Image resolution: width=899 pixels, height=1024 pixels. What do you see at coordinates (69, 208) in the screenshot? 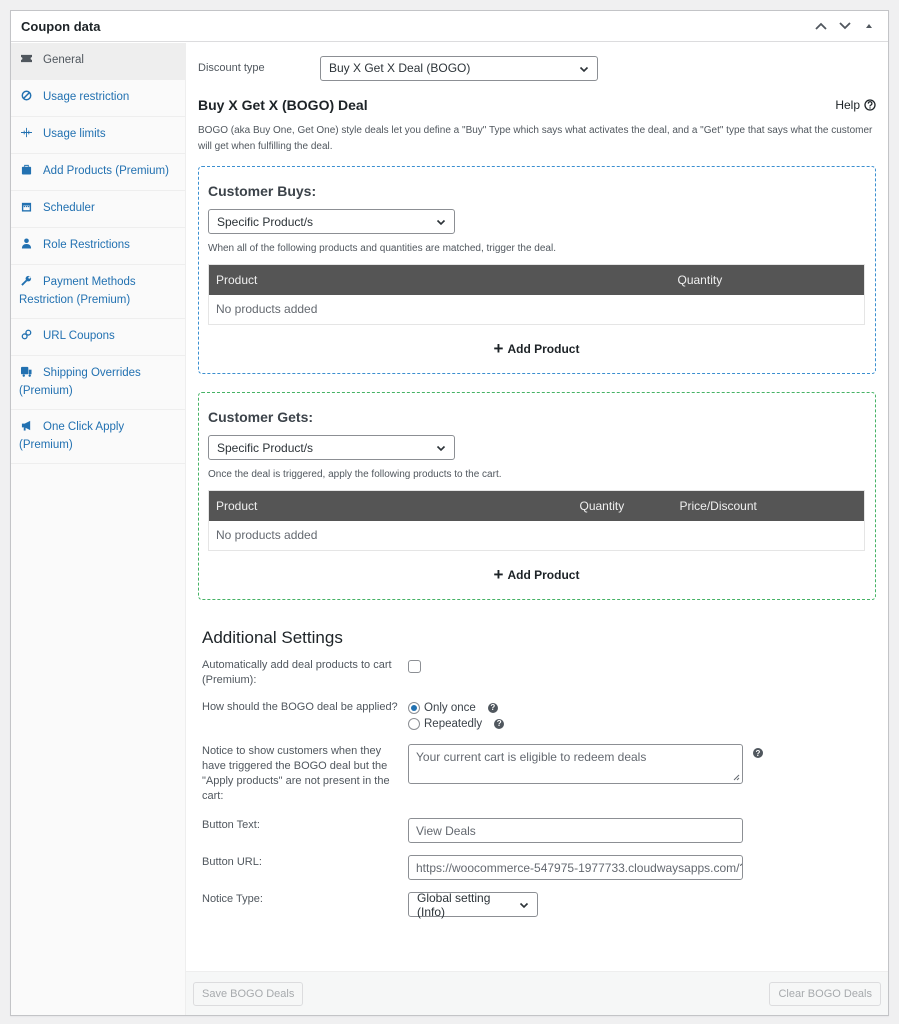
I see `sidebar-item-label: Scheduler` at bounding box center [69, 208].